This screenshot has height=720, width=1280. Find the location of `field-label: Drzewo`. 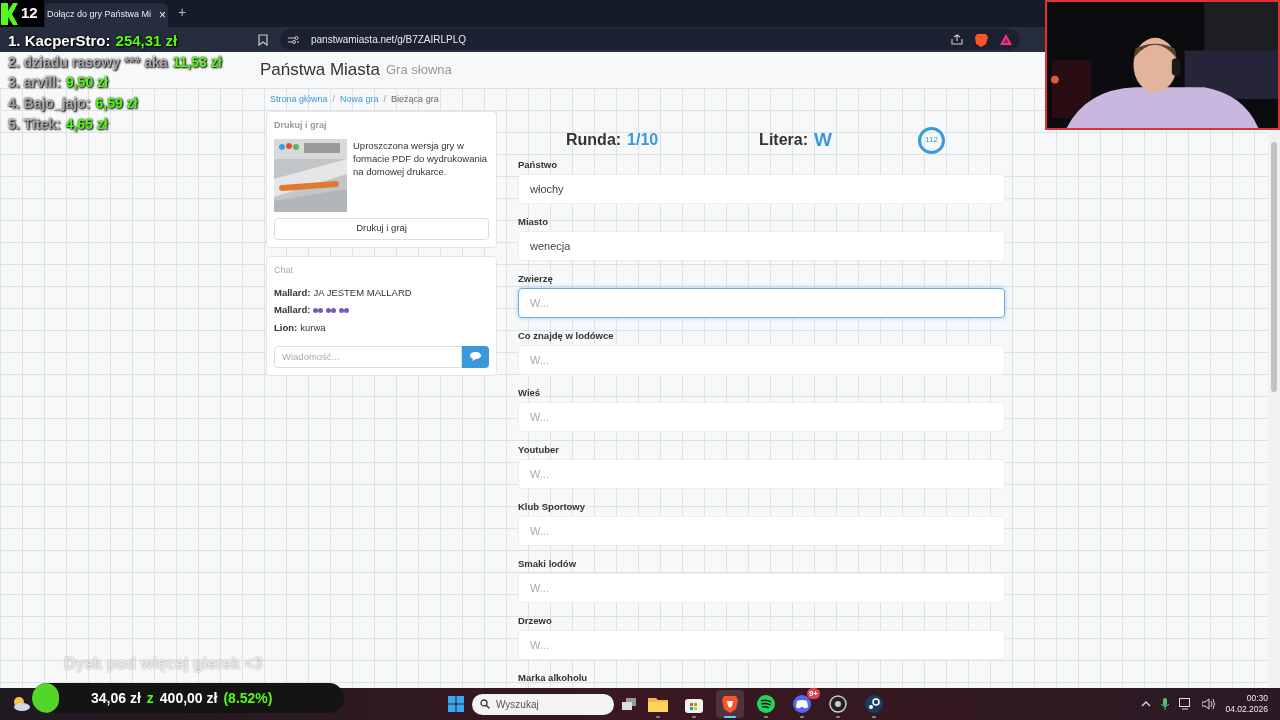

field-label: Drzewo is located at coordinates (535, 620).